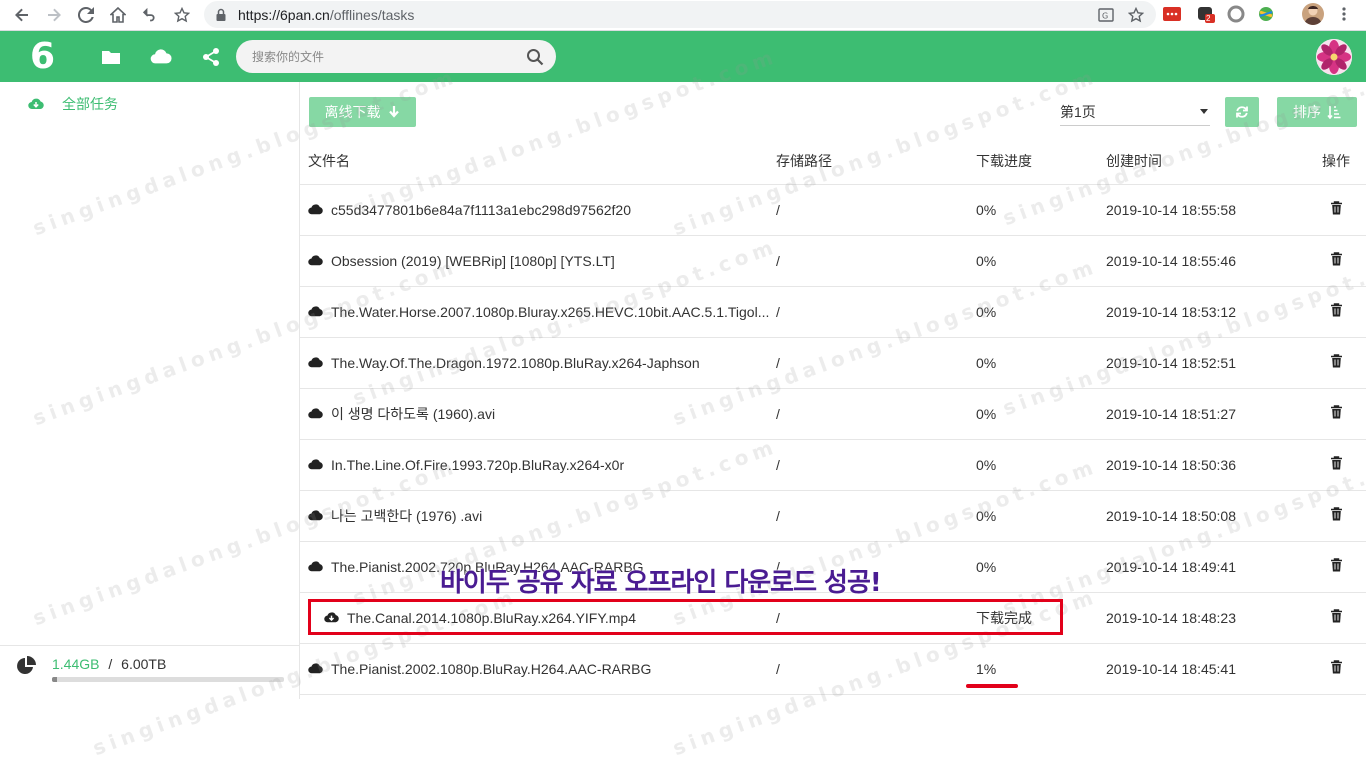 The image size is (1366, 760). I want to click on annotation-caption: 바이두 공유 자료 오프라인 다운로드 성공!, so click(661, 583).